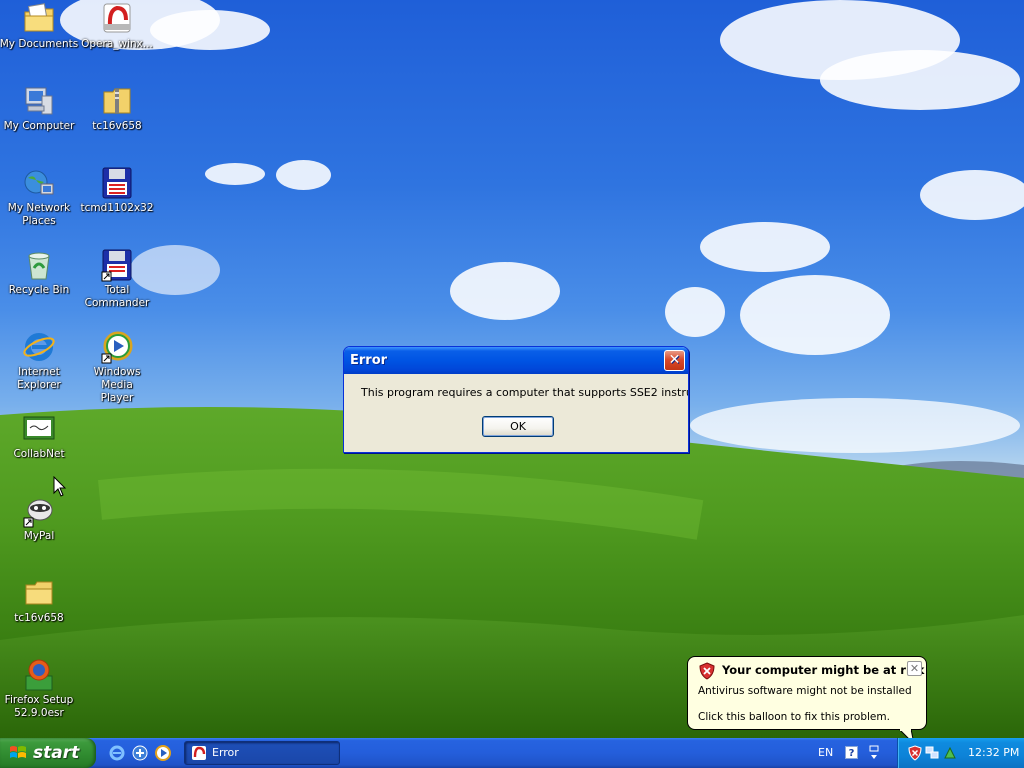 Image resolution: width=1024 pixels, height=768 pixels. What do you see at coordinates (18, 752) in the screenshot?
I see `windows-logo-icon` at bounding box center [18, 752].